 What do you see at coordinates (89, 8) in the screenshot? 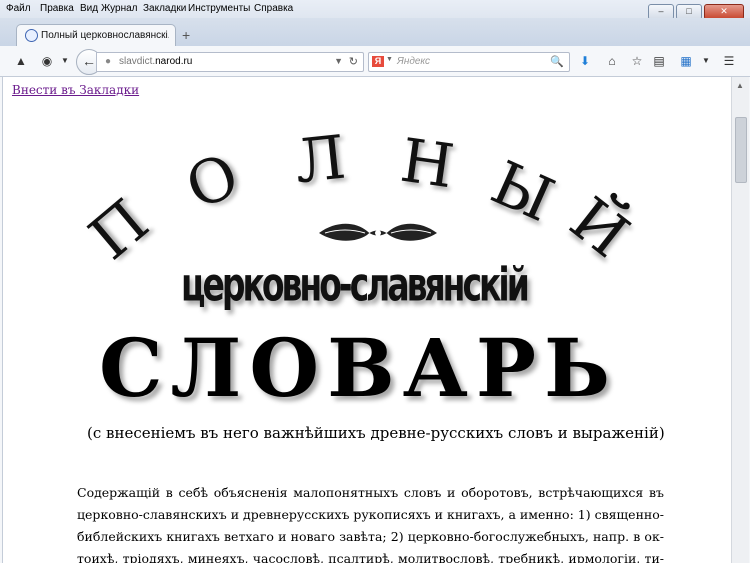
I see `menu-view: Вид` at bounding box center [89, 8].